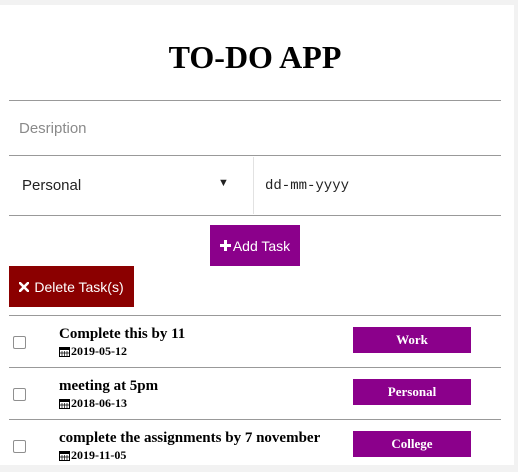 The width and height of the screenshot is (518, 472). I want to click on task-date: 2018-06-13, so click(93, 403).